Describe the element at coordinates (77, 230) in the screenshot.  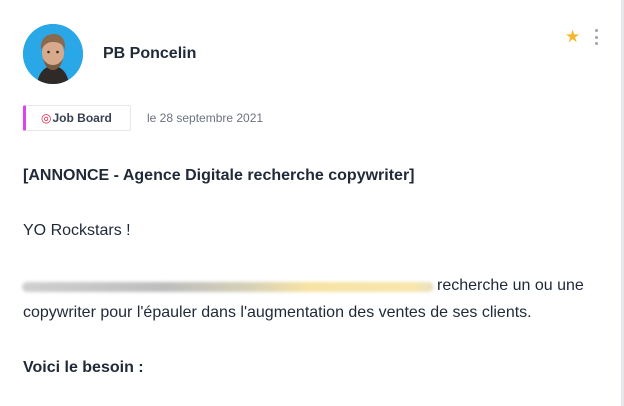
I see `post-greeting: YO Rockstars !` at that location.